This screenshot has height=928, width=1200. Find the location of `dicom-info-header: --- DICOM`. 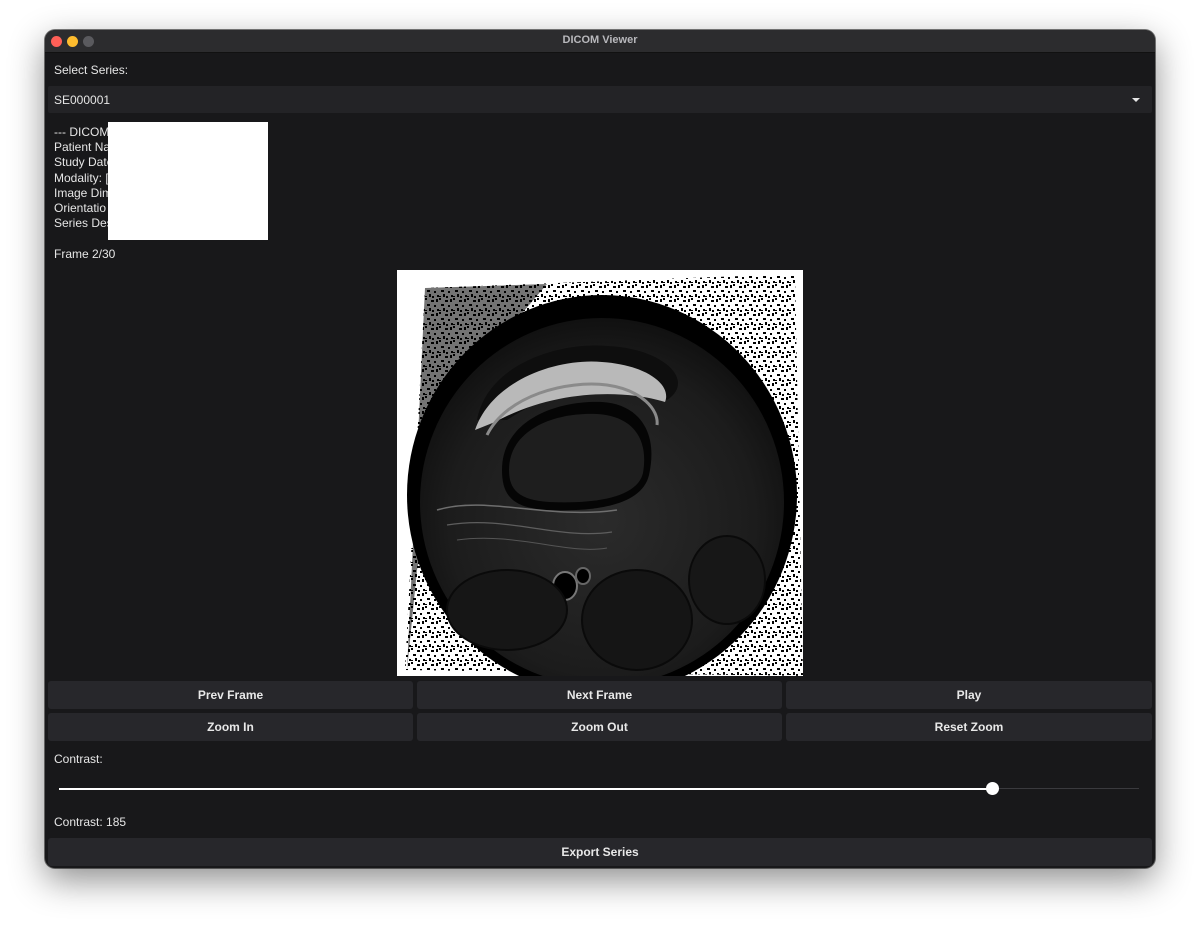

dicom-info-header: --- DICOM is located at coordinates (82, 132).